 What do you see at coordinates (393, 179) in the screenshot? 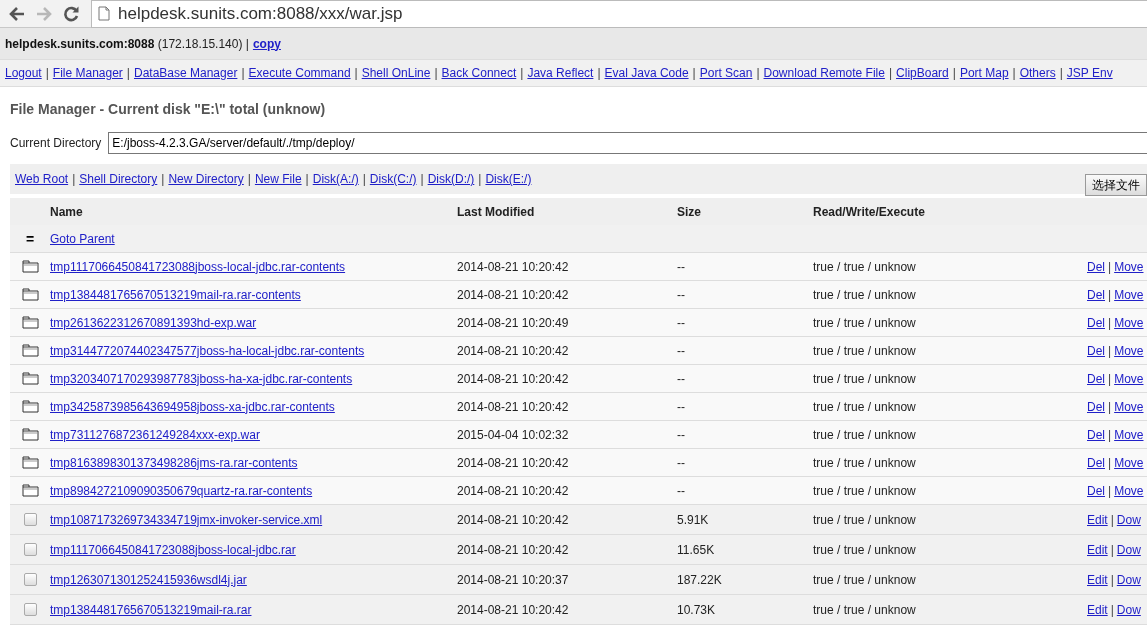
I see `action-link: Disk(C:/)` at bounding box center [393, 179].